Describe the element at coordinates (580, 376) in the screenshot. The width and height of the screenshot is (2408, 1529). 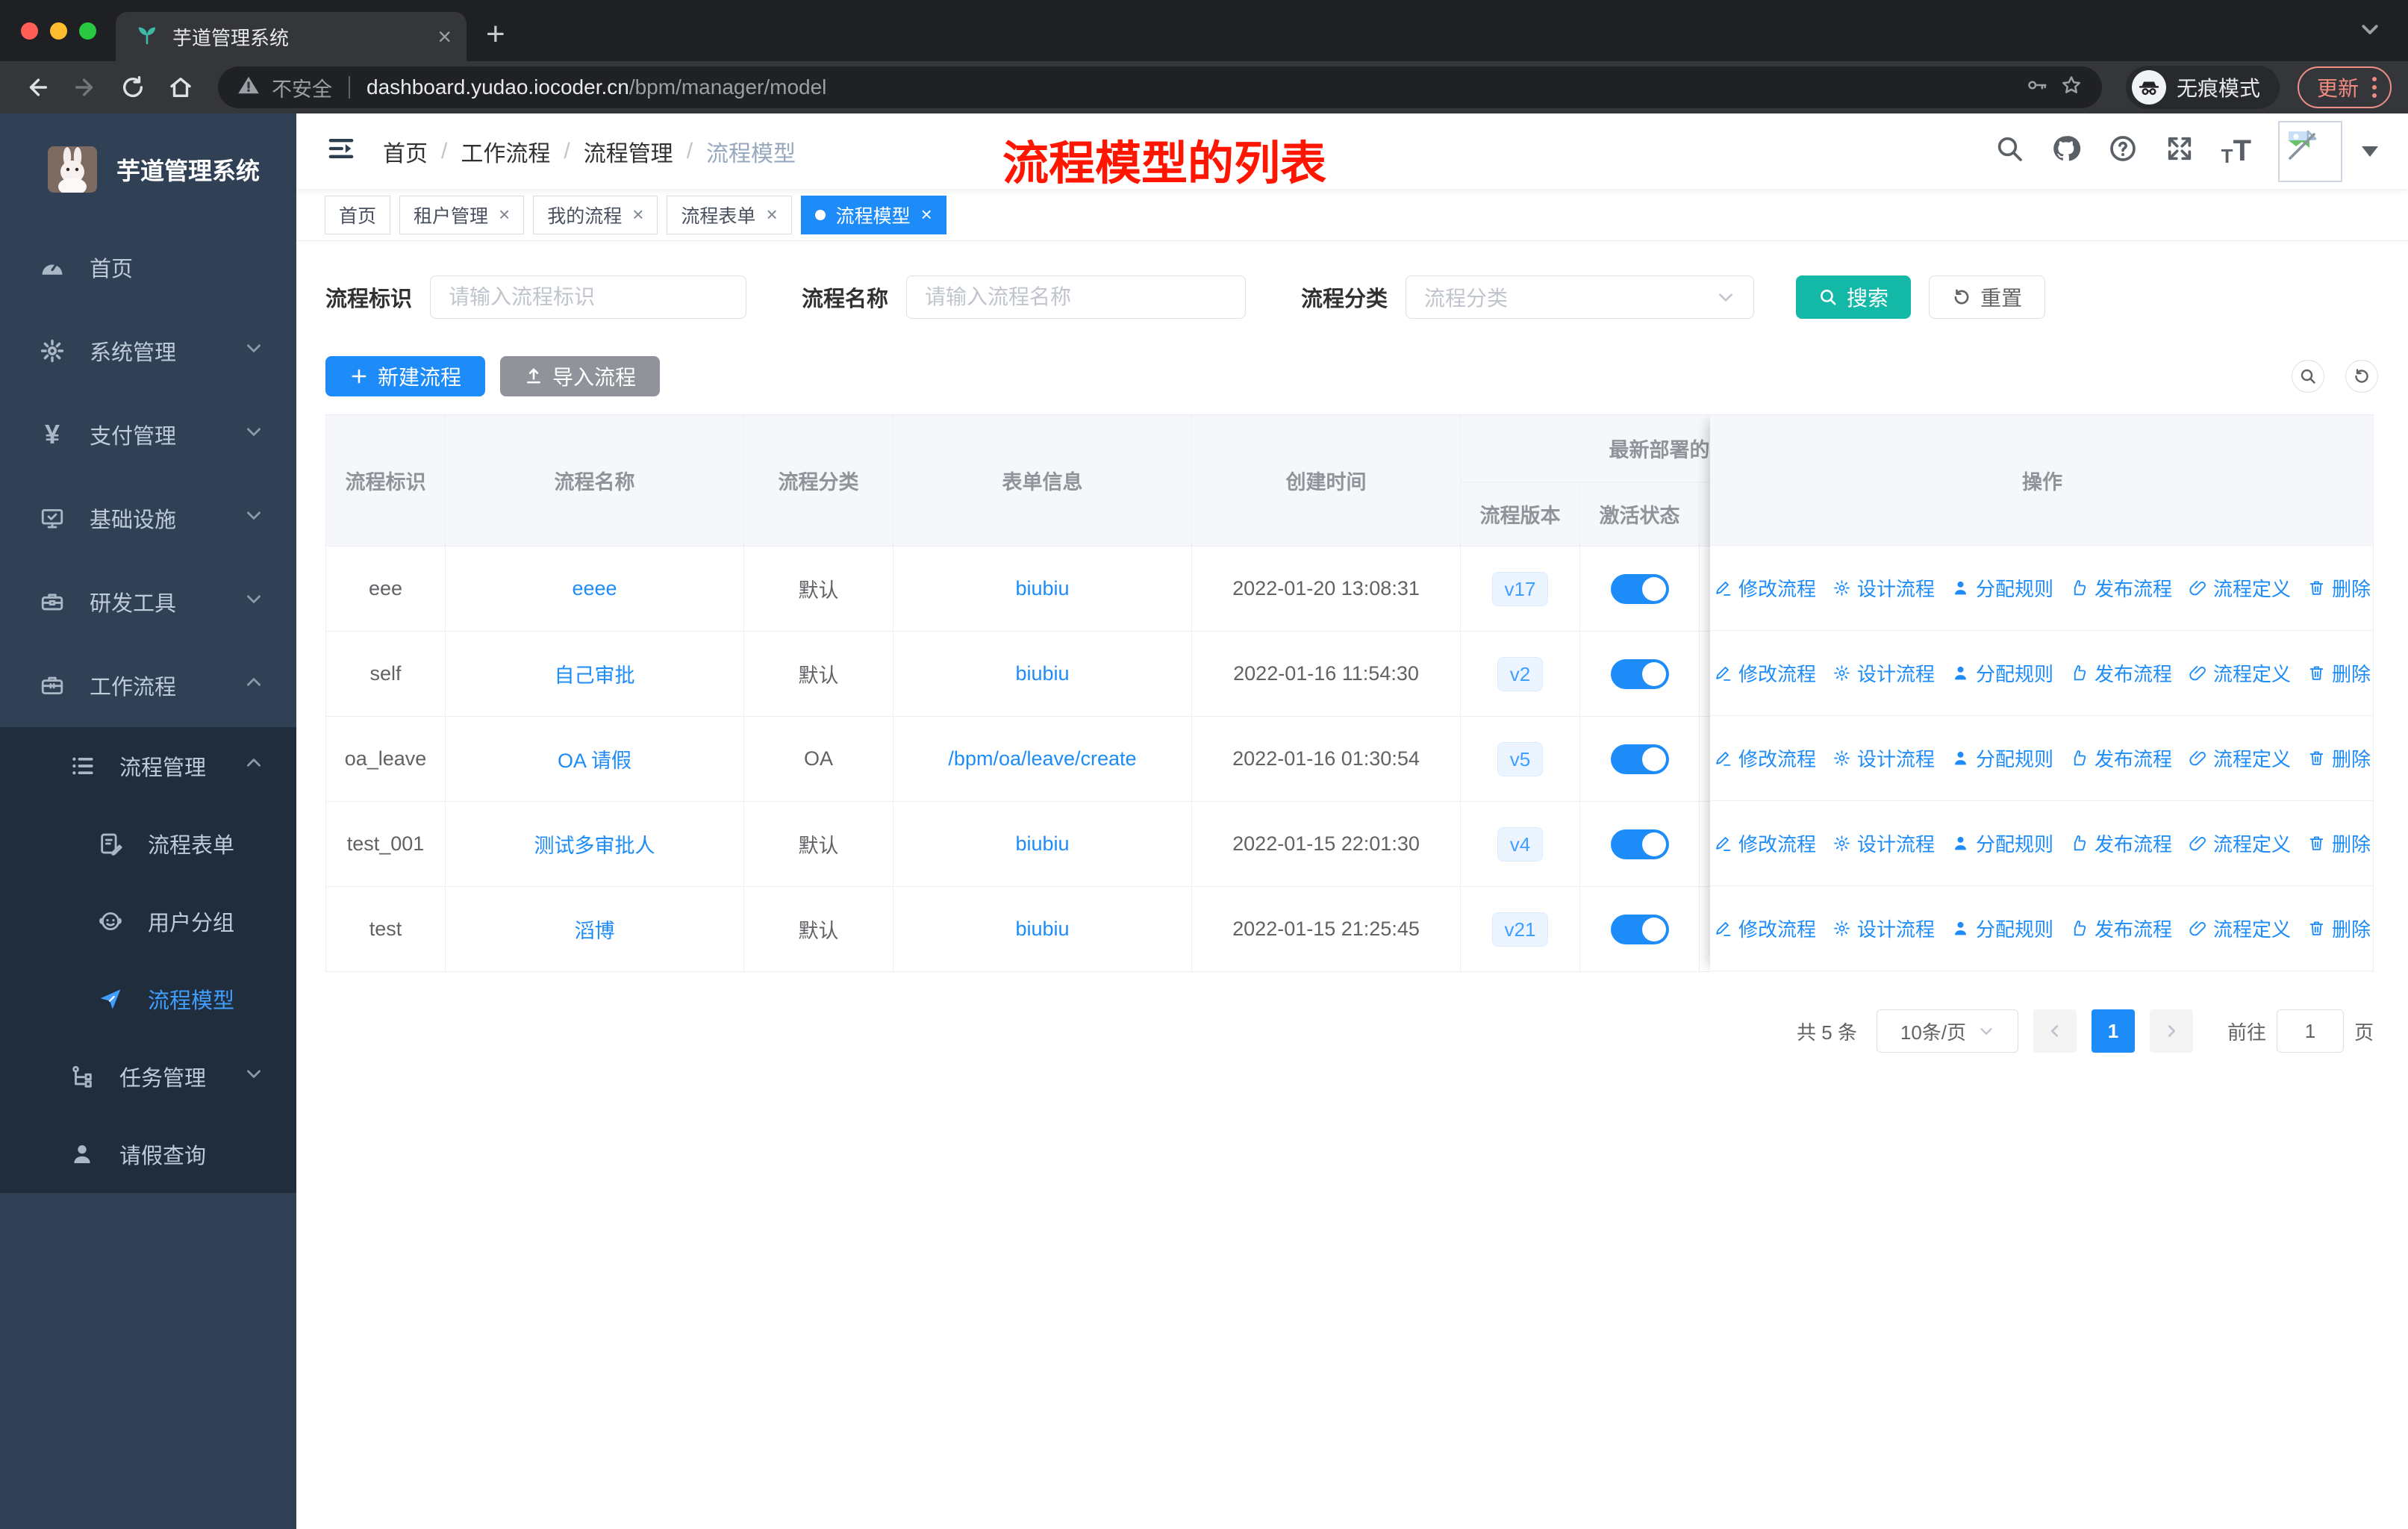
I see `import-process-button: 导入流程` at that location.